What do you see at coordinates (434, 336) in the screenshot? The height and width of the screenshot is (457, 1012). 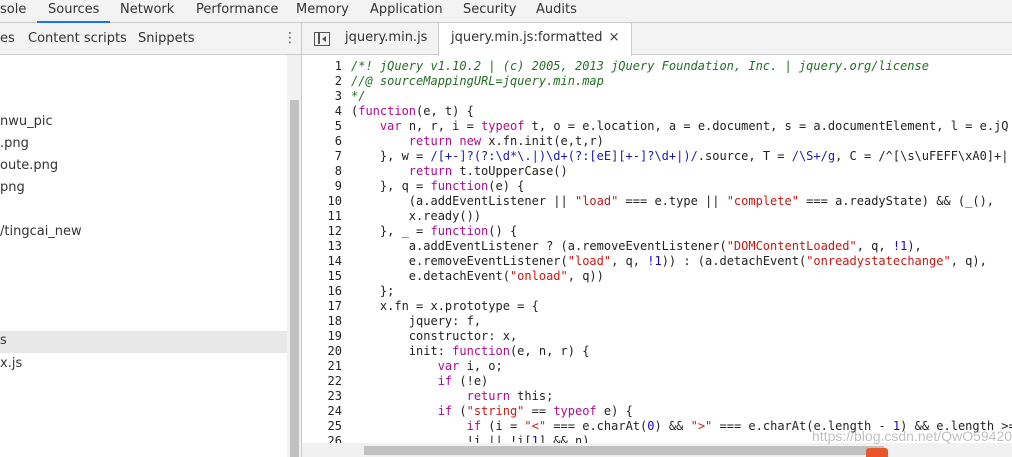 I see `code-line: constructor: x,` at bounding box center [434, 336].